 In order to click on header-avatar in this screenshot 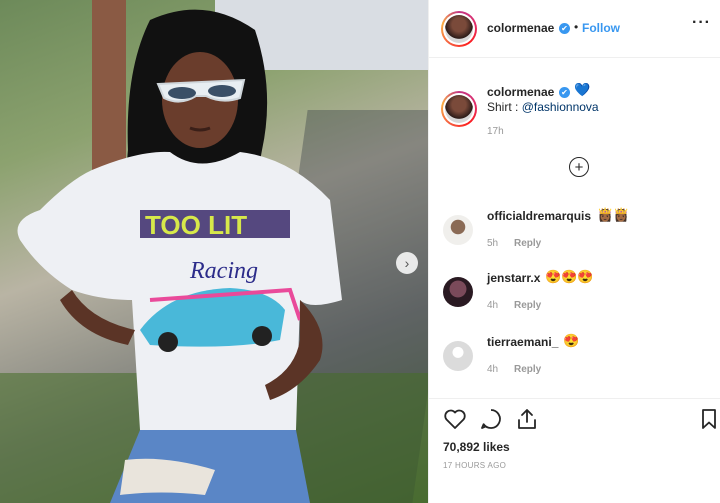, I will do `click(459, 29)`.